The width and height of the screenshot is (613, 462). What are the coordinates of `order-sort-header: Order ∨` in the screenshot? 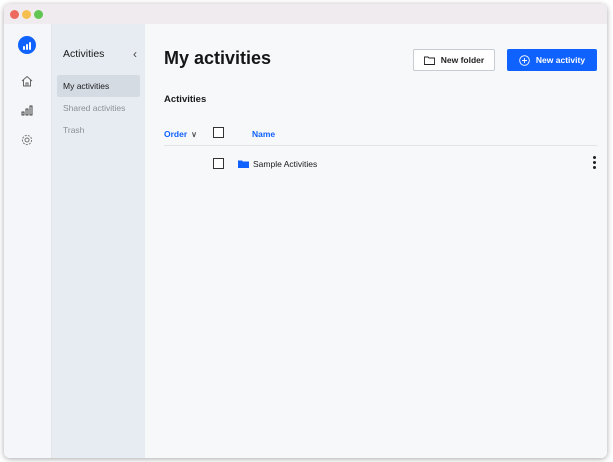 It's located at (180, 134).